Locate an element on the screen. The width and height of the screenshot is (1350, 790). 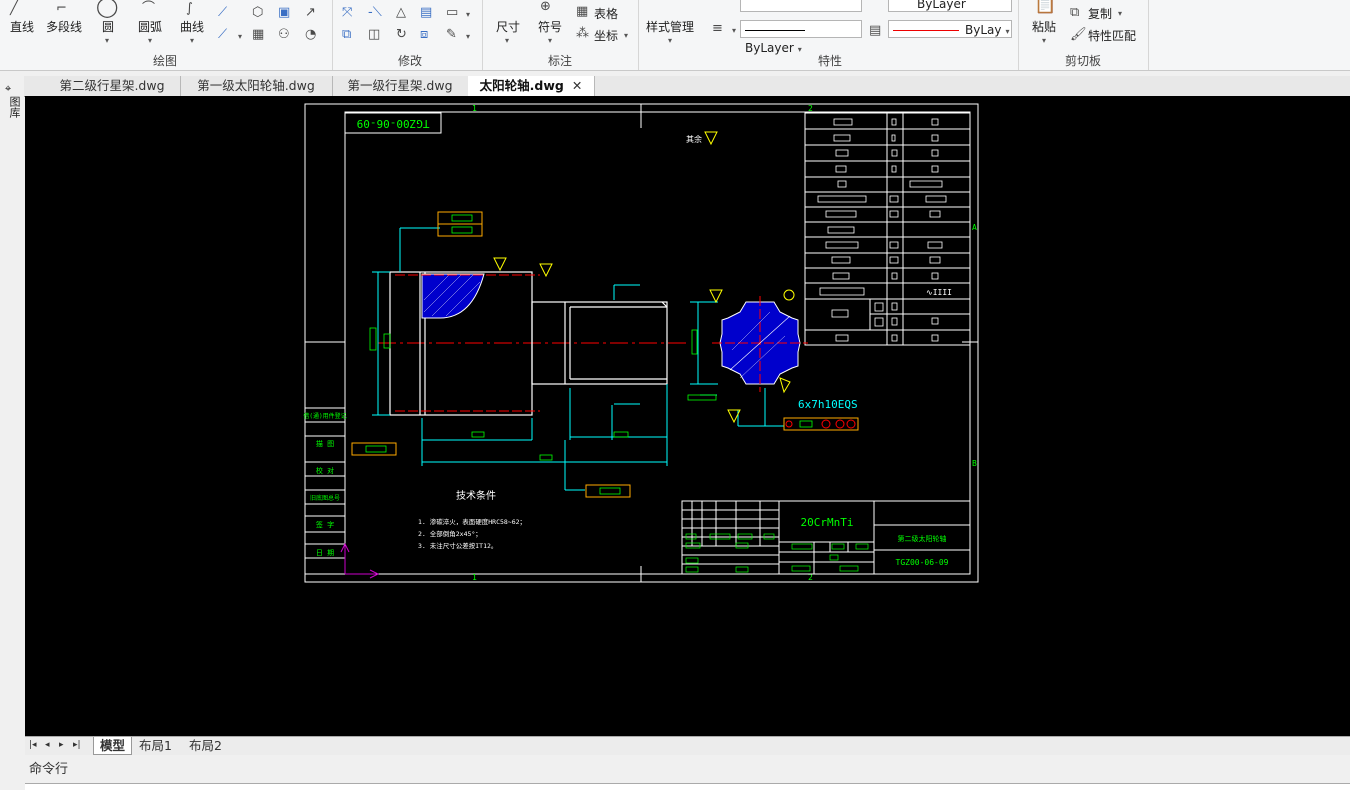
line-icon: ╱ is located at coordinates (14, 8).